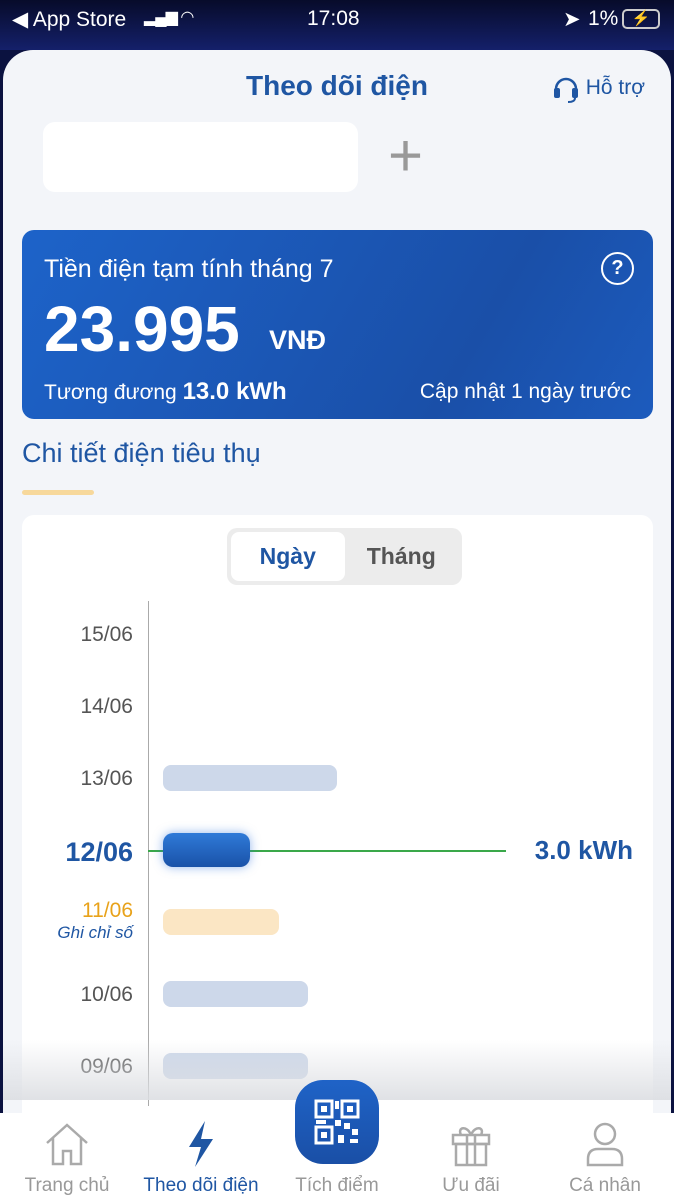  What do you see at coordinates (583, 850) in the screenshot?
I see `selected-value-label: 3.0 kWh` at bounding box center [583, 850].